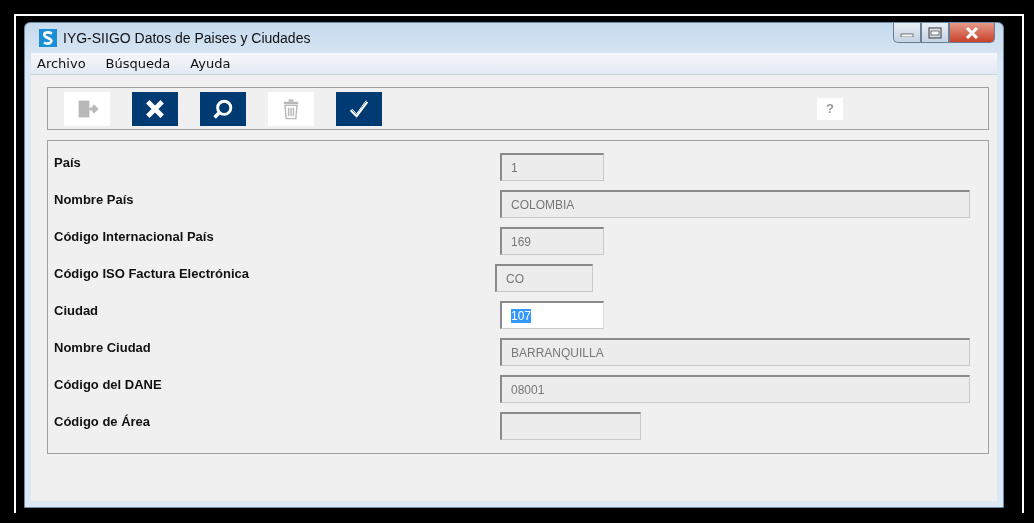  I want to click on maximize-icon, so click(935, 32).